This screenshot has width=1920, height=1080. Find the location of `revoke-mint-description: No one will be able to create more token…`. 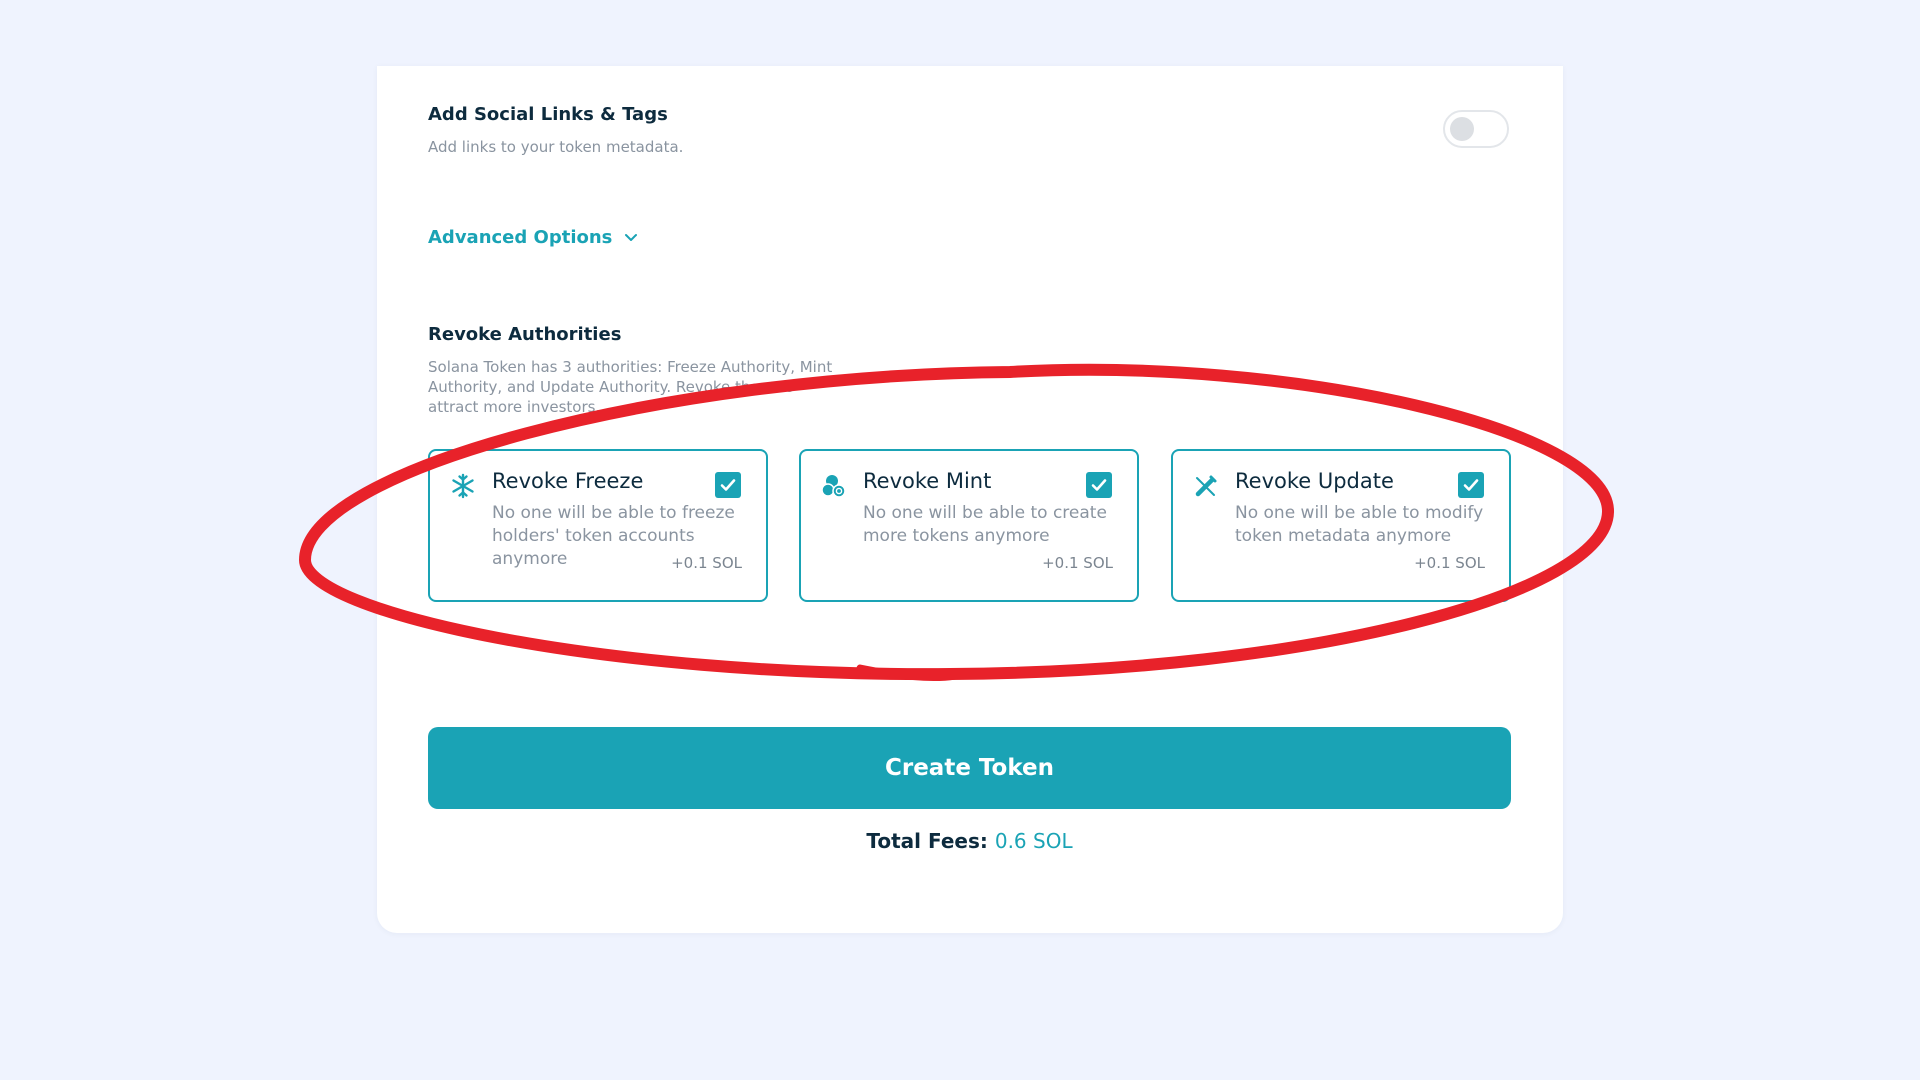

revoke-mint-description: No one will be able to create more token… is located at coordinates (985, 524).